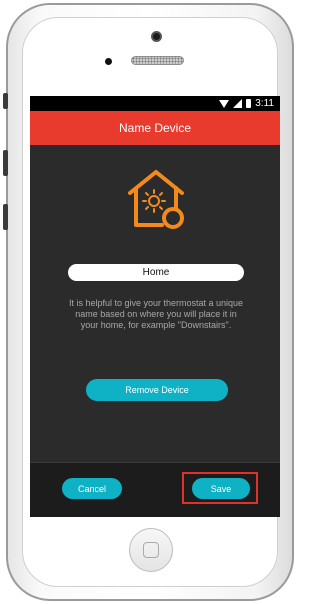  What do you see at coordinates (156, 272) in the screenshot?
I see `device-name-input` at bounding box center [156, 272].